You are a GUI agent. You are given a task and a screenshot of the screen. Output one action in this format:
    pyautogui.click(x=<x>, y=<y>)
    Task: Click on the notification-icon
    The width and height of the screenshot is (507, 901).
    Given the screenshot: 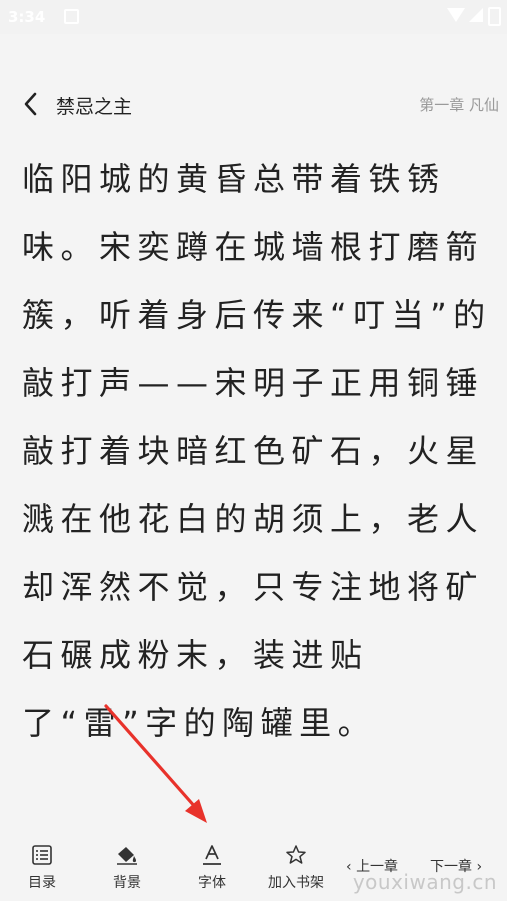 What is the action you would take?
    pyautogui.click(x=71, y=16)
    